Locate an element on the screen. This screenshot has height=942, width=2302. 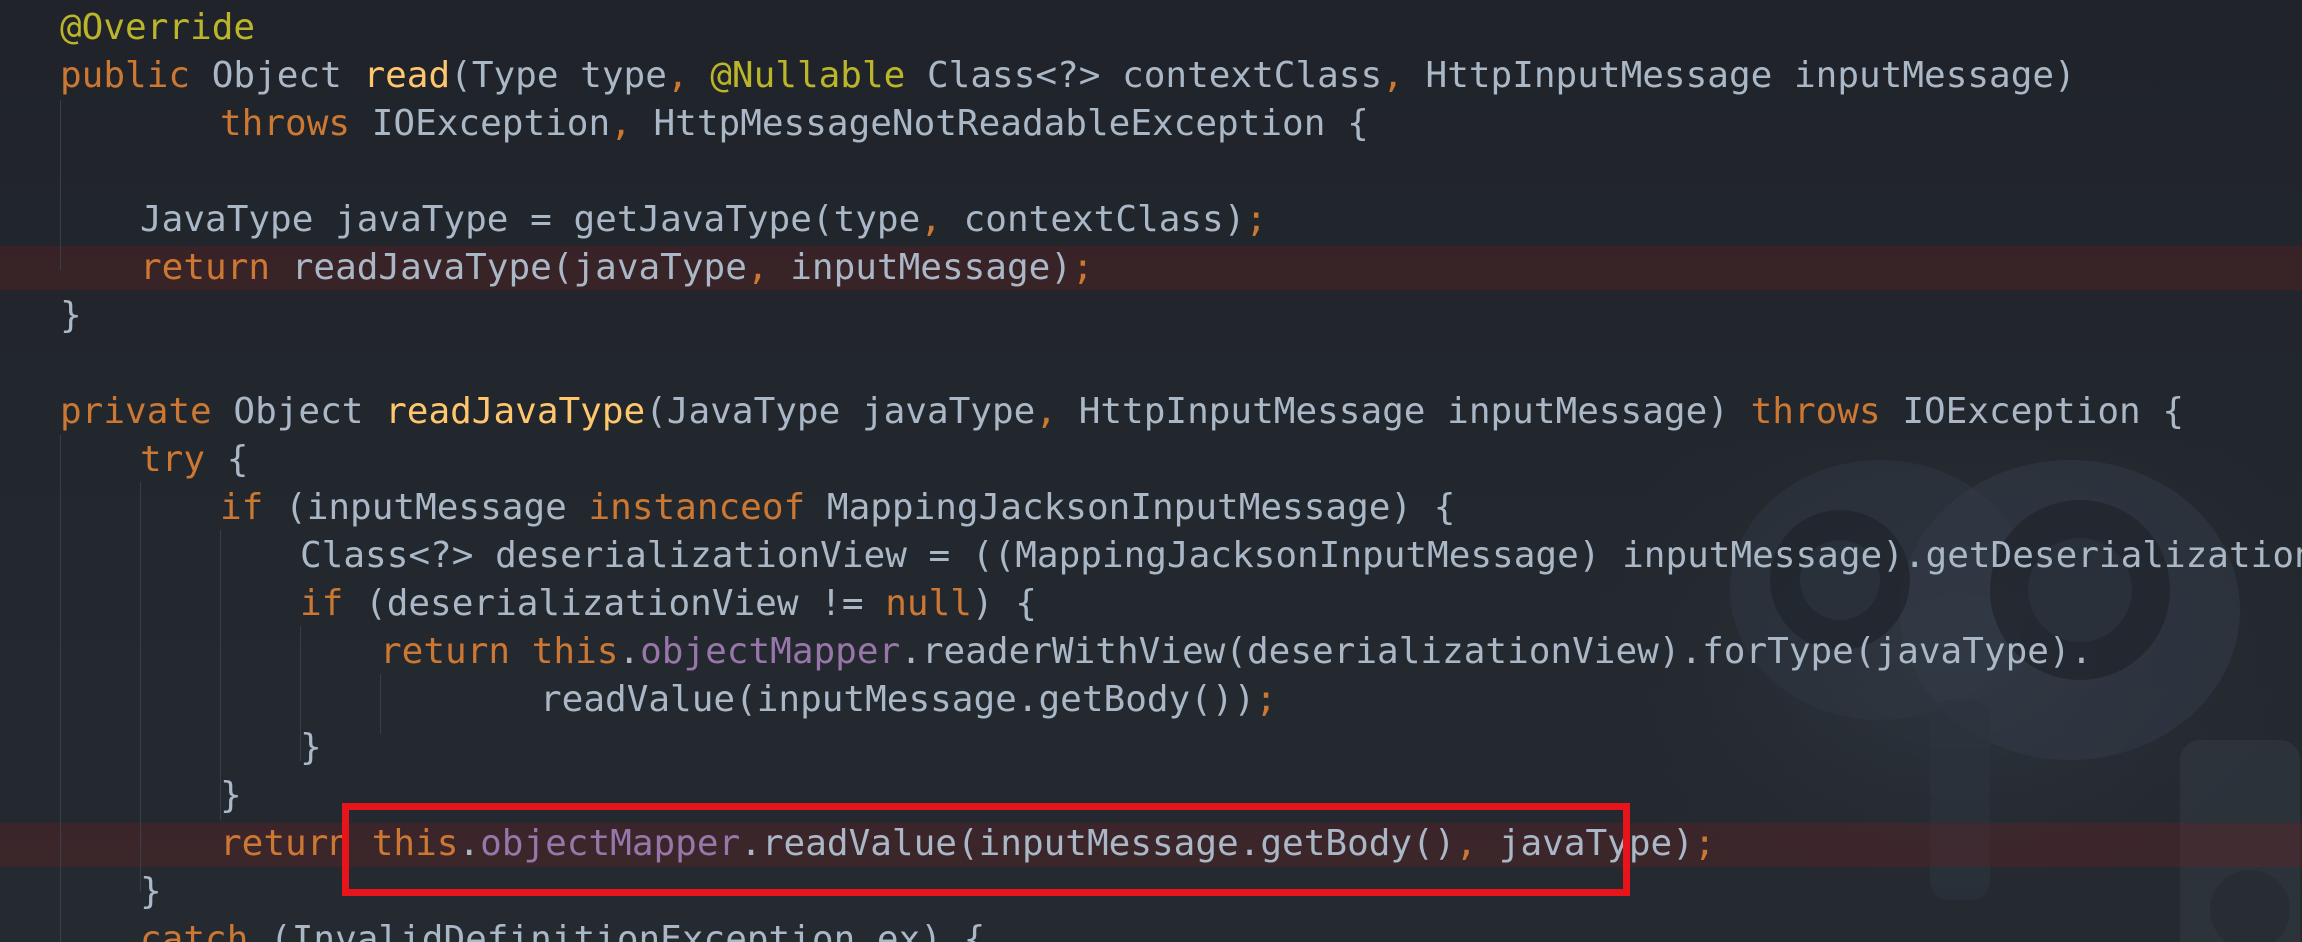
code-token: MappingJacksonInputMessage) { is located at coordinates (1130, 507).